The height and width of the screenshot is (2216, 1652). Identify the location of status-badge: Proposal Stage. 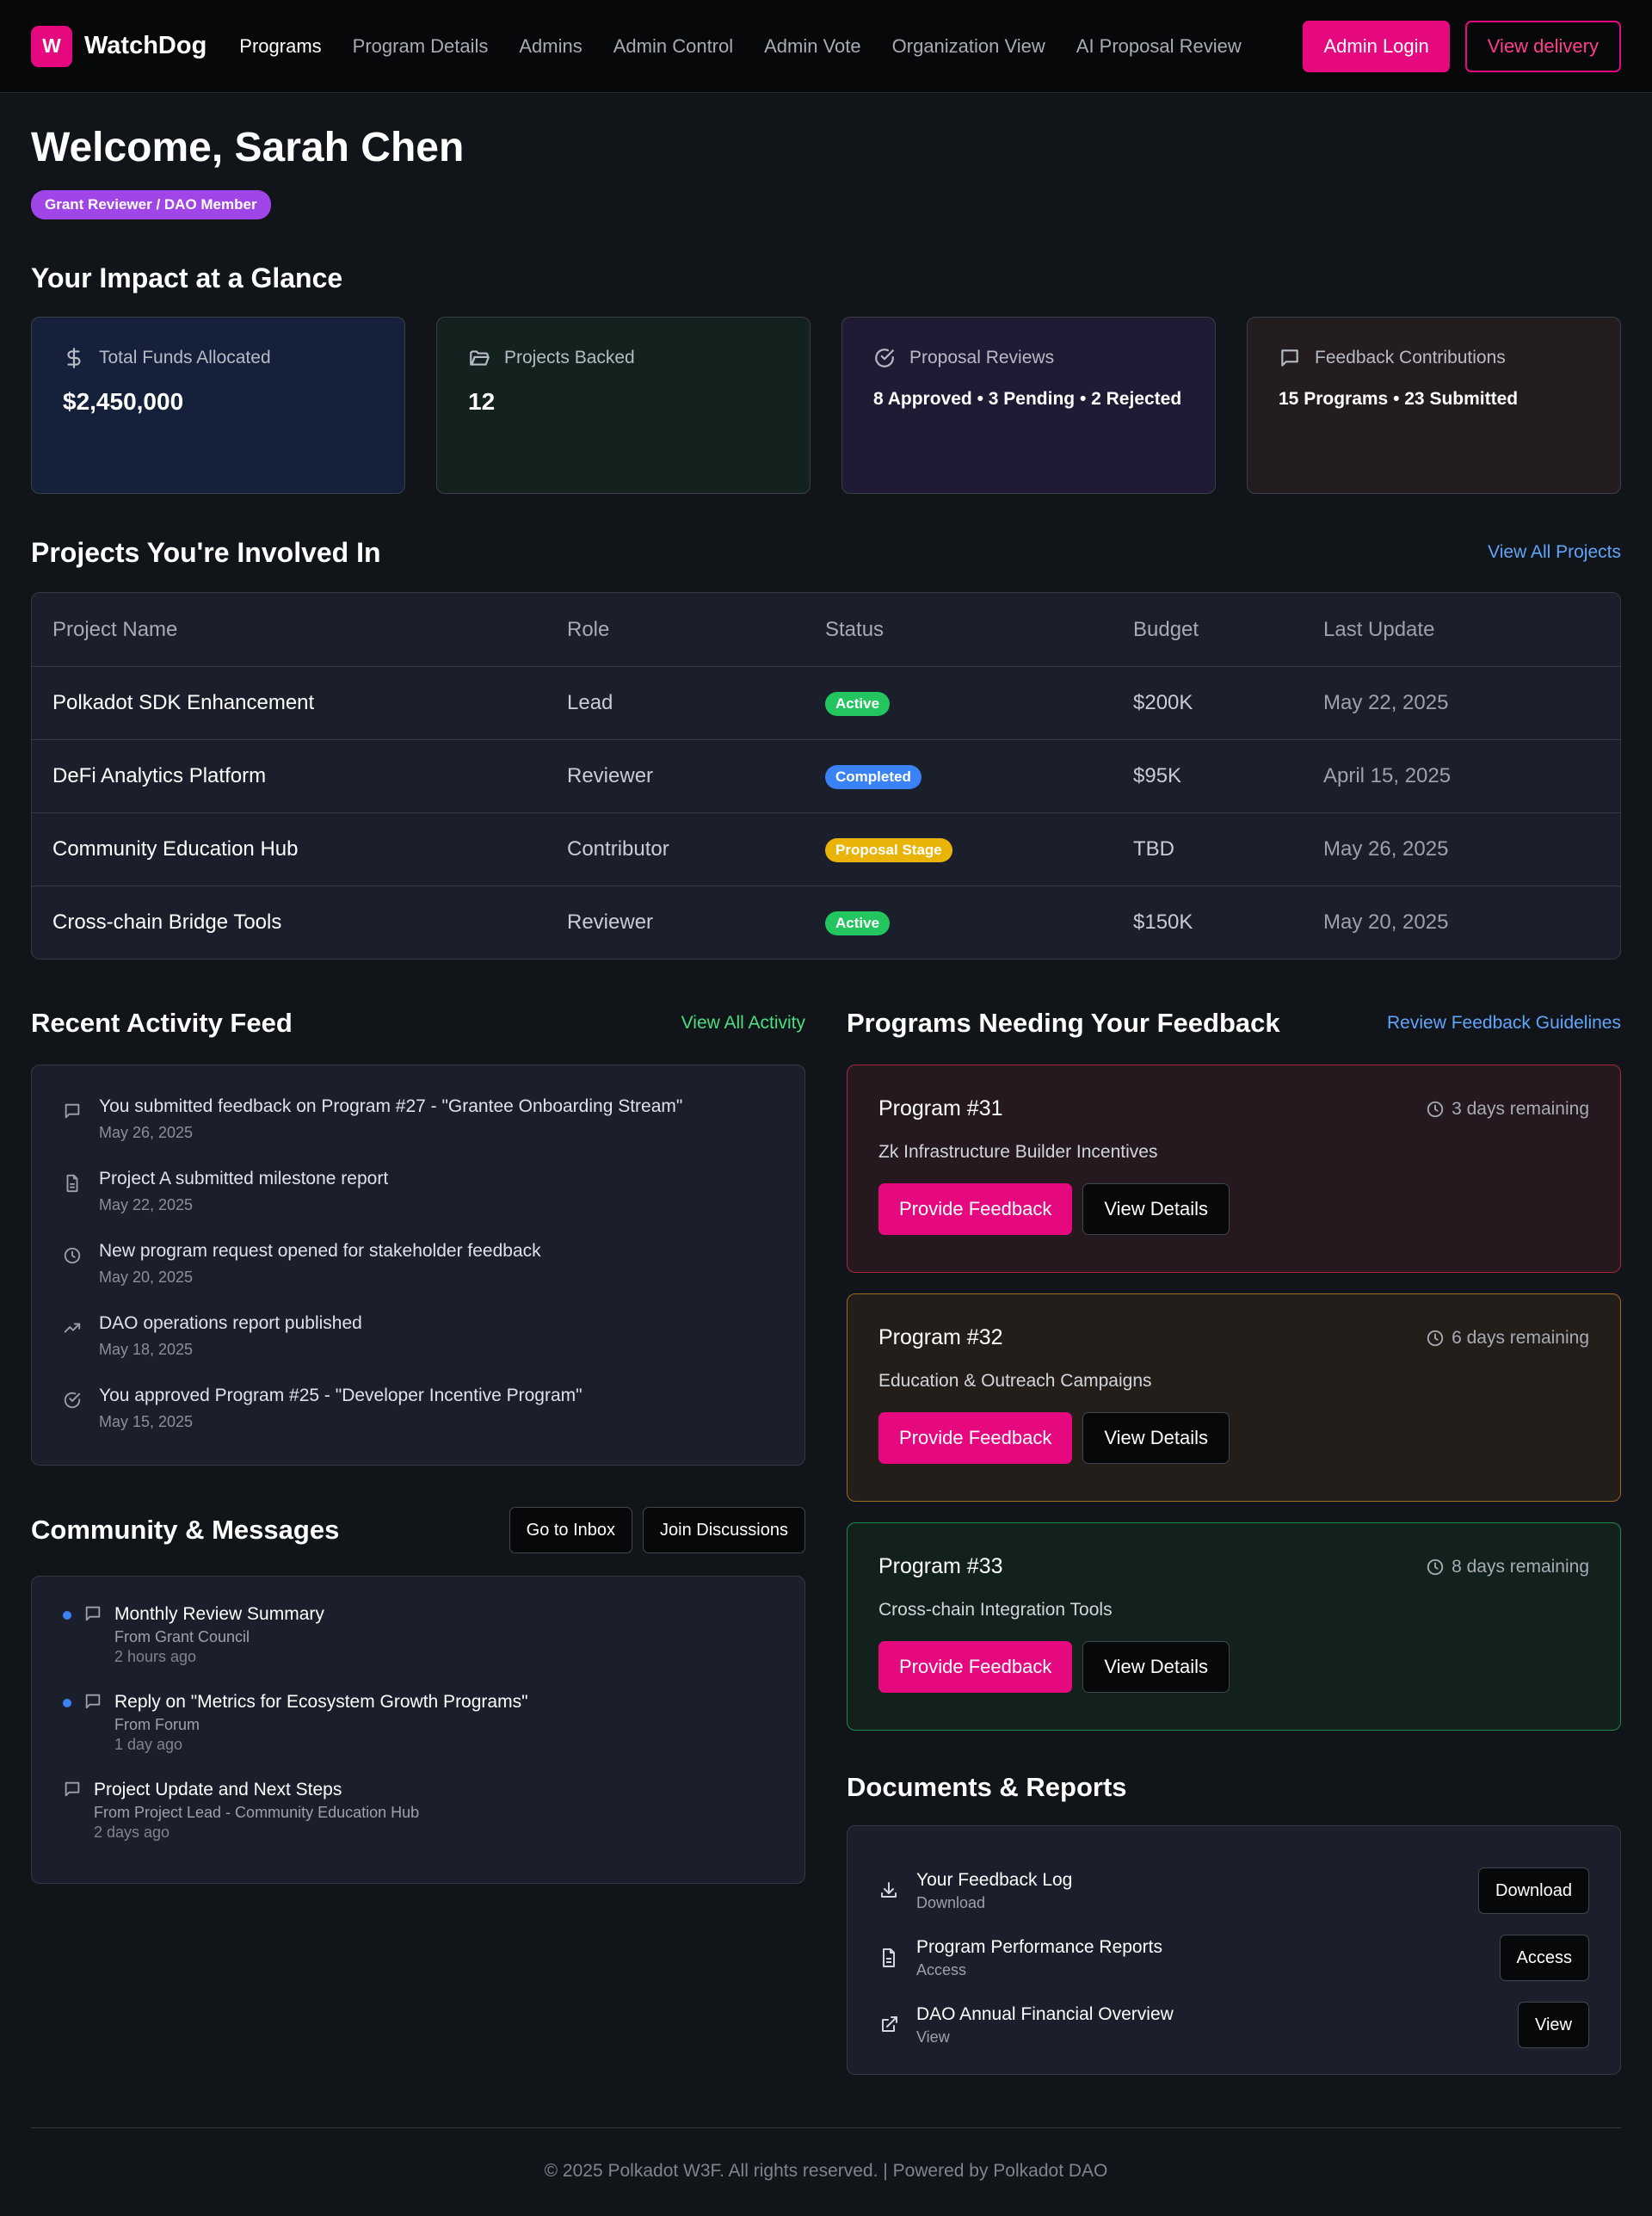
(888, 850).